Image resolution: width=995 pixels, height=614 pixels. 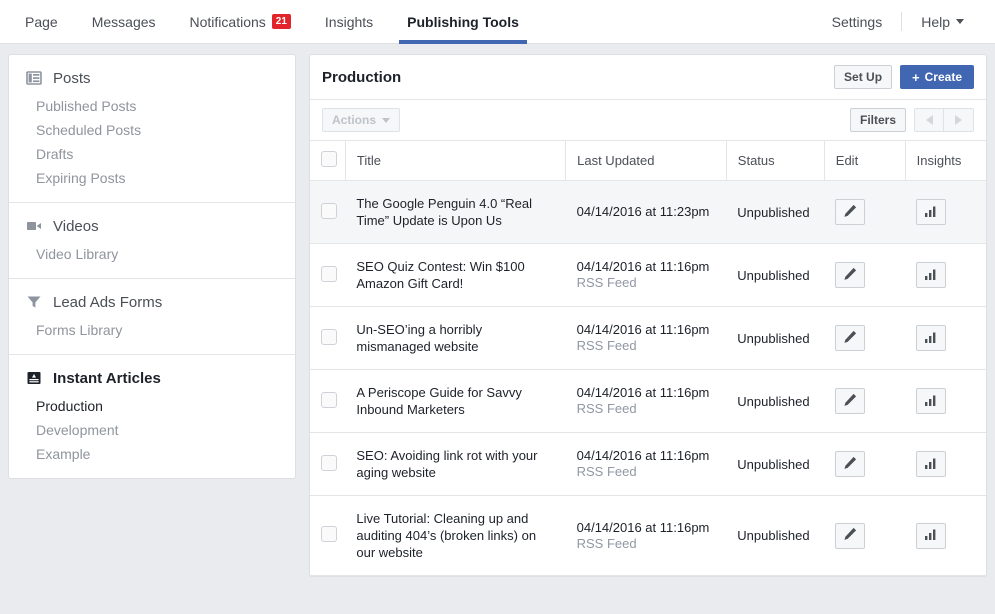 What do you see at coordinates (152, 254) in the screenshot?
I see `sidebar-item-video-library: Video Library` at bounding box center [152, 254].